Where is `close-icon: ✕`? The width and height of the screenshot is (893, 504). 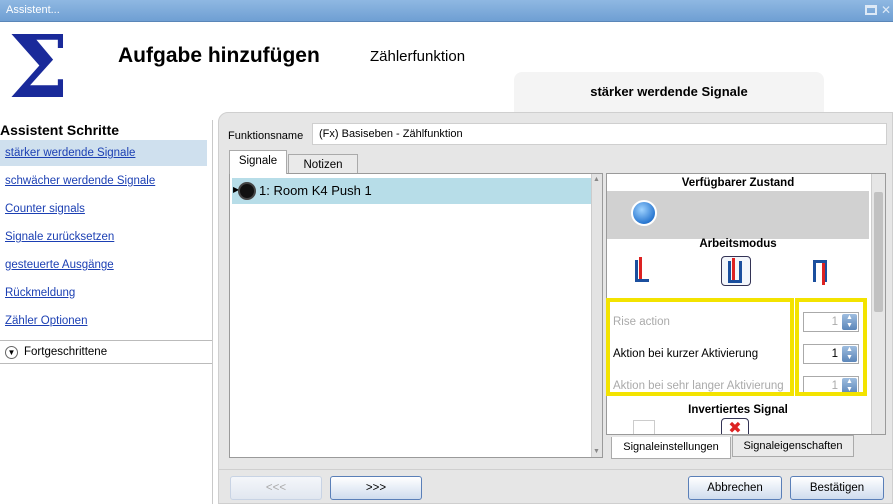
close-icon: ✕ is located at coordinates (886, 10).